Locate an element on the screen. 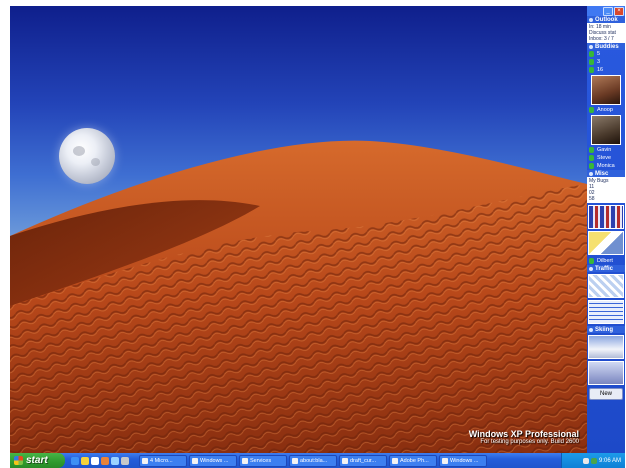 The image size is (626, 468). buddy-count-row: 3 is located at coordinates (606, 62).